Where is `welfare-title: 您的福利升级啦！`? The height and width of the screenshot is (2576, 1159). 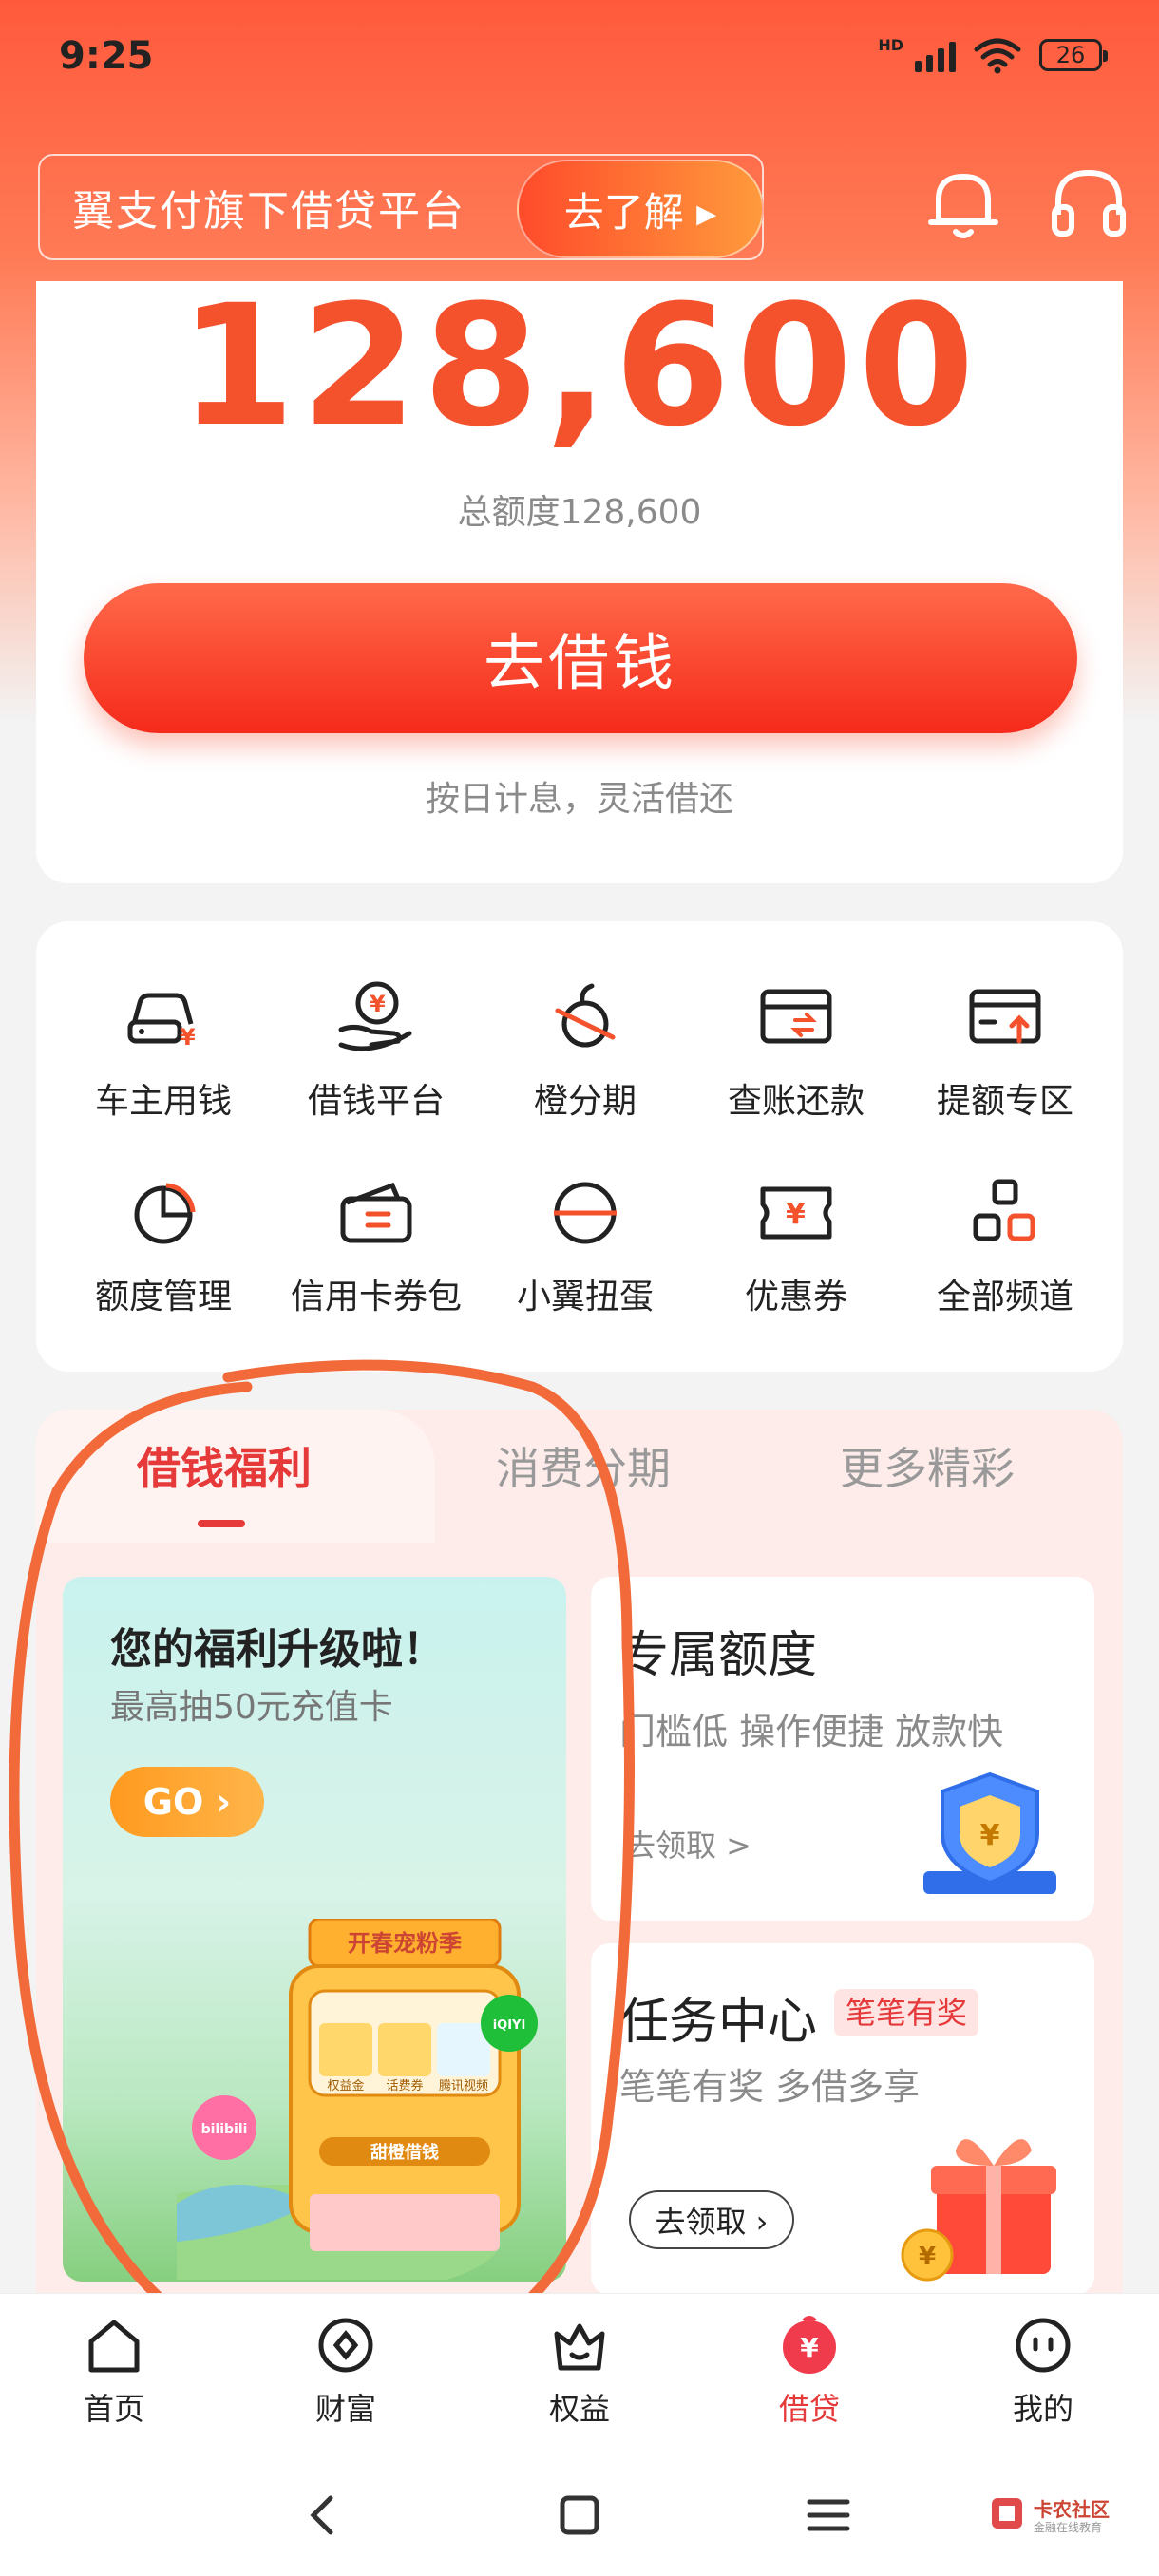
welfare-title: 您的福利升级啦！ is located at coordinates (277, 1649).